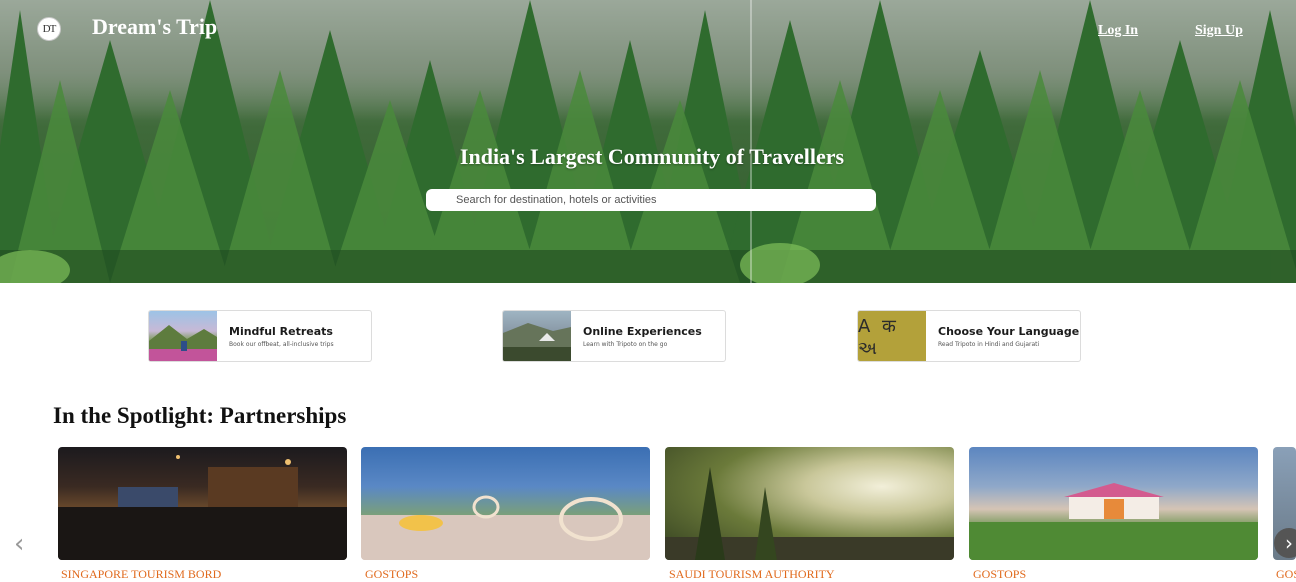 The height and width of the screenshot is (582, 1296). Describe the element at coordinates (625, 344) in the screenshot. I see `feature-subtitle: Learn with Tripoto on the go` at that location.